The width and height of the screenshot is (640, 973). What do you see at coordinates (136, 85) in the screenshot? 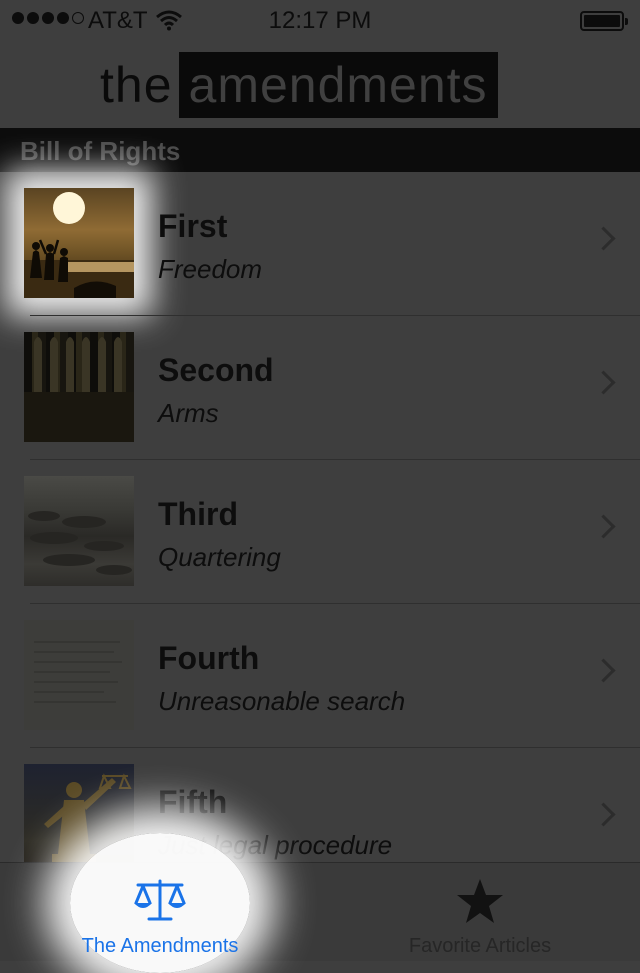
I see `logo-word-the: the` at bounding box center [136, 85].